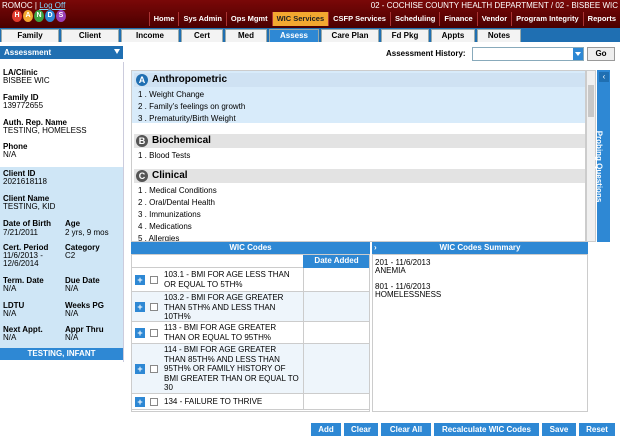  I want to click on tab-care-plan: Care Plan, so click(350, 35).